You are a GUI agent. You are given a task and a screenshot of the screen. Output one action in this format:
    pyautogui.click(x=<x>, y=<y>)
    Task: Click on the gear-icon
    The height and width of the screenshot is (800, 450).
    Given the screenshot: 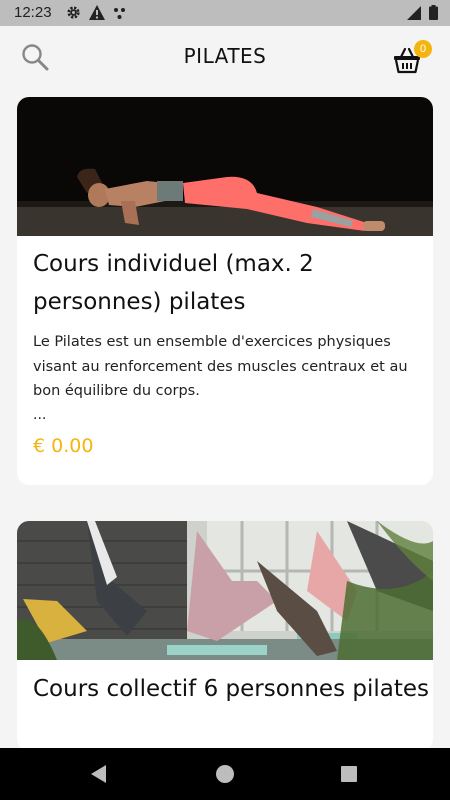 What is the action you would take?
    pyautogui.click(x=73, y=15)
    